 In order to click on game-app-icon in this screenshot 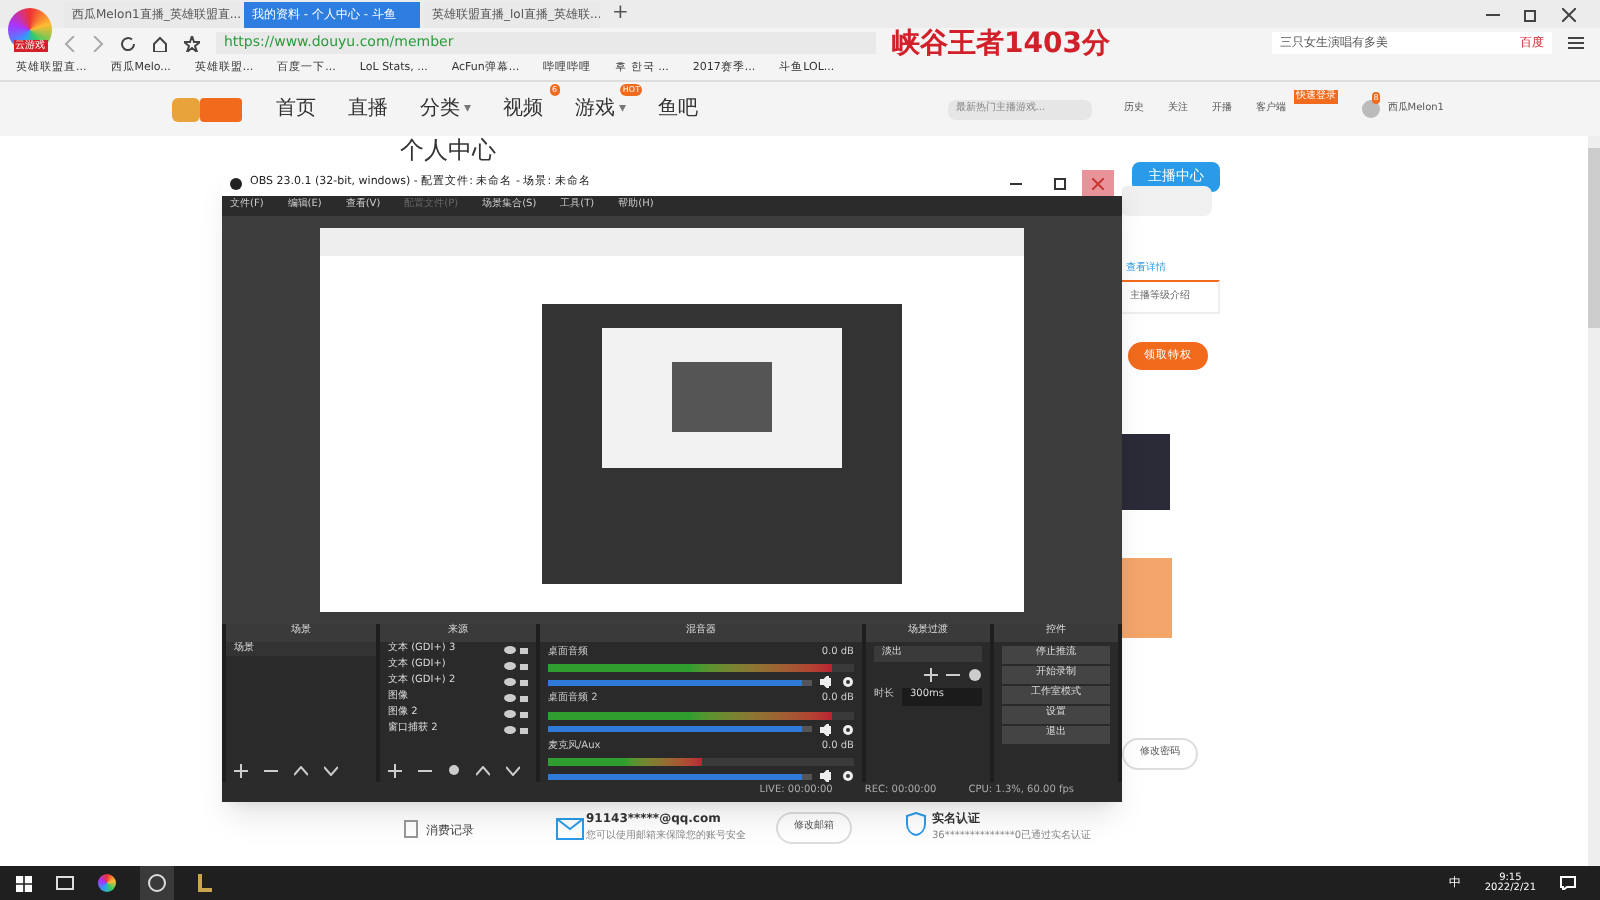, I will do `click(205, 883)`.